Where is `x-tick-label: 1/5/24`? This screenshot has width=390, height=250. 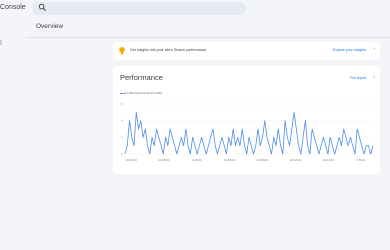 x-tick-label: 1/5/24 is located at coordinates (361, 160).